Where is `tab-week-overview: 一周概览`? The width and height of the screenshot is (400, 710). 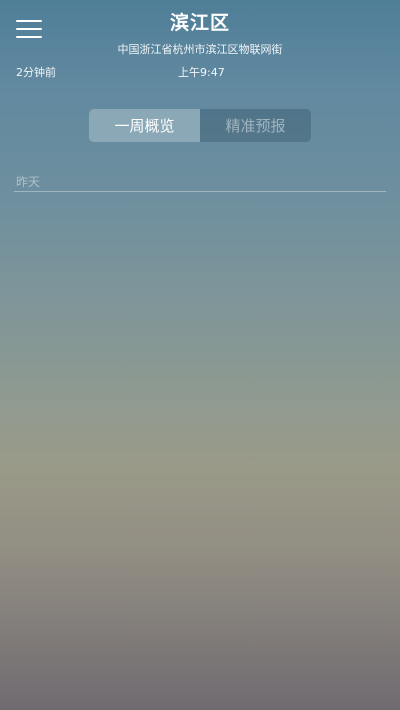
tab-week-overview: 一周概览 is located at coordinates (144, 125).